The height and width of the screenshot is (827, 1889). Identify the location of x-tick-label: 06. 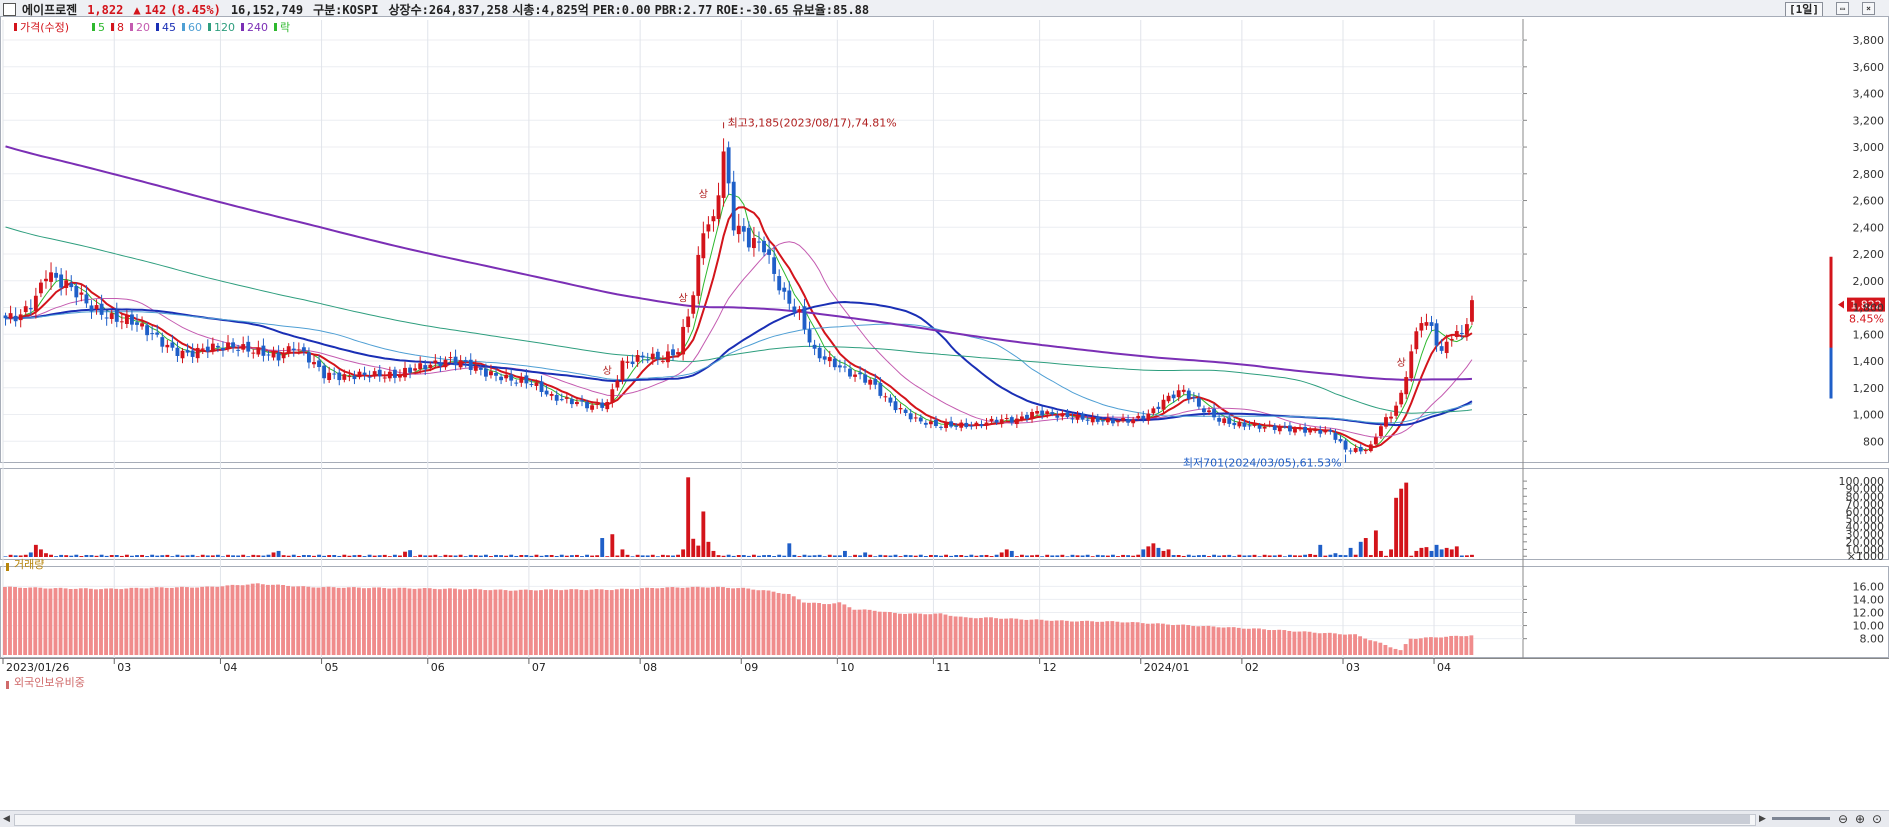
(438, 667).